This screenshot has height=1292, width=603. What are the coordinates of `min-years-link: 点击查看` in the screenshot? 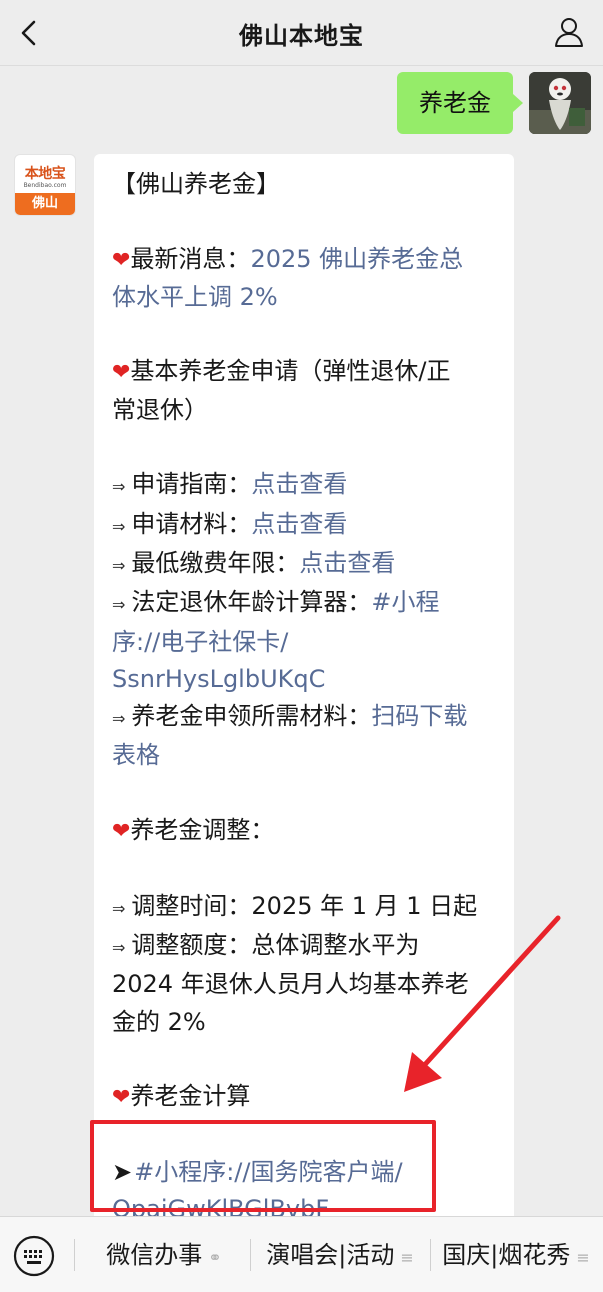 It's located at (347, 563).